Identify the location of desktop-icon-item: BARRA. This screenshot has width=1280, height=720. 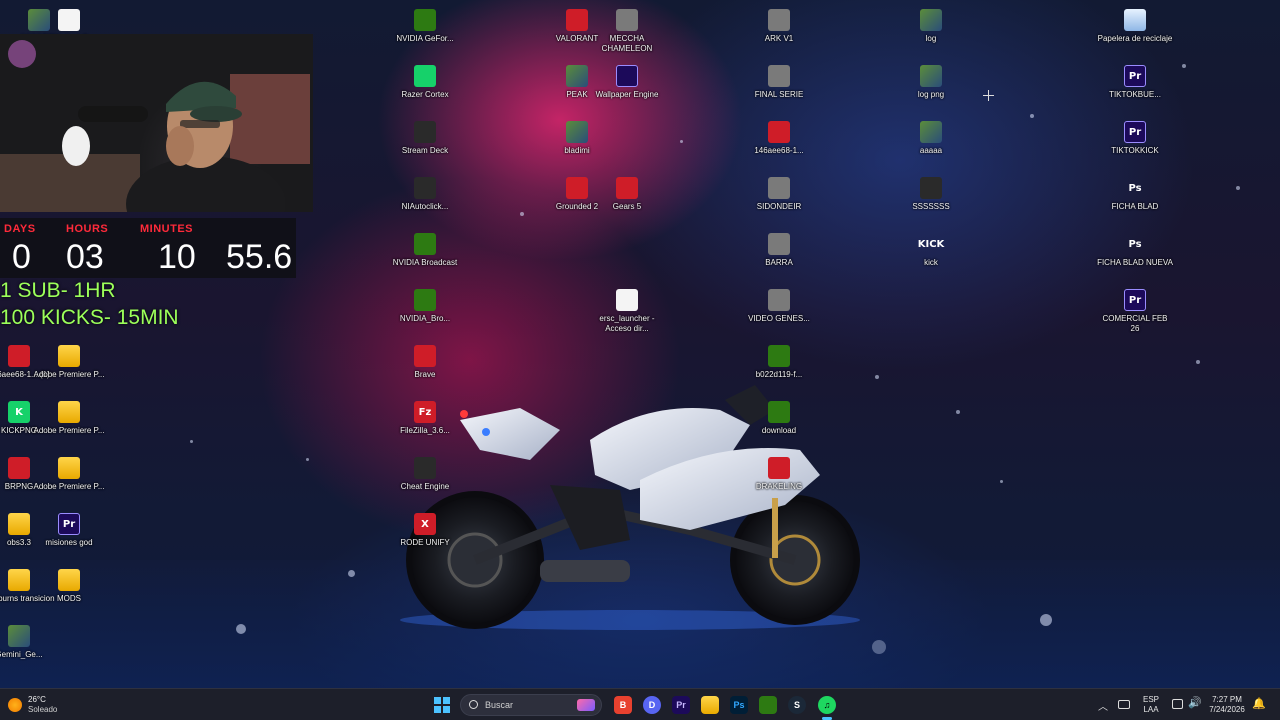
(779, 258).